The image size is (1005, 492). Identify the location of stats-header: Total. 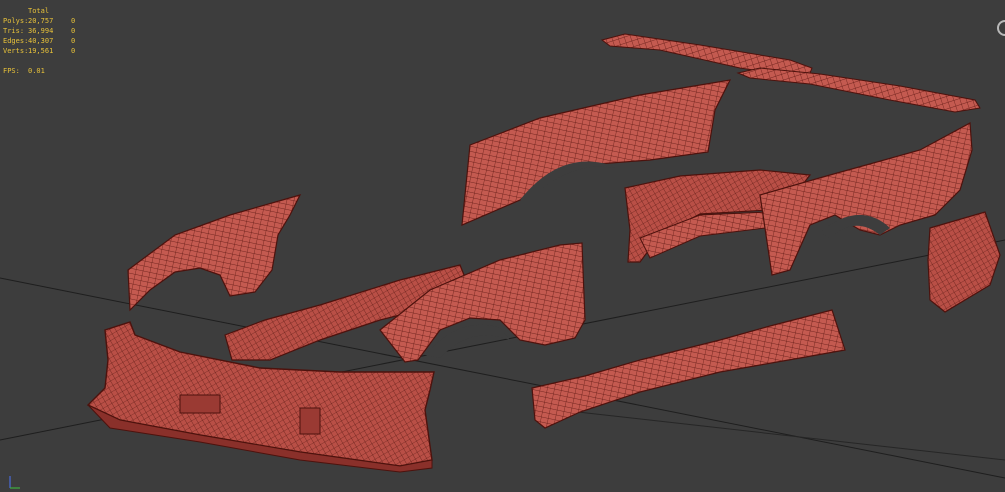
(39, 11).